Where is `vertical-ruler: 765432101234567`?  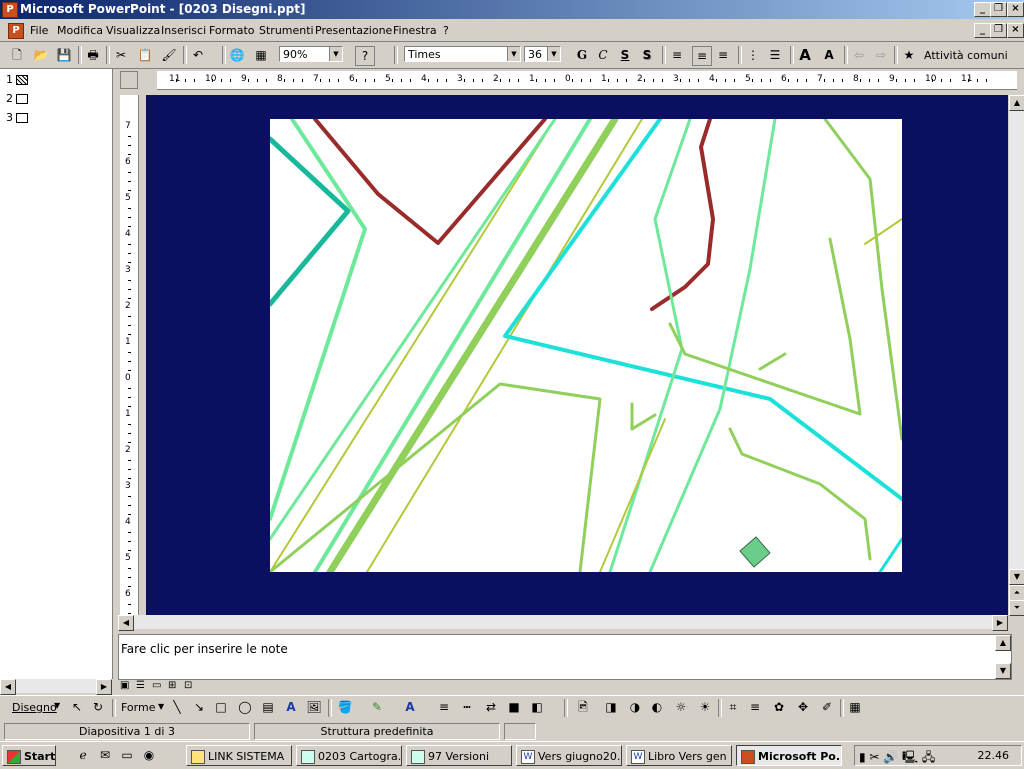 vertical-ruler: 765432101234567 is located at coordinates (129, 355).